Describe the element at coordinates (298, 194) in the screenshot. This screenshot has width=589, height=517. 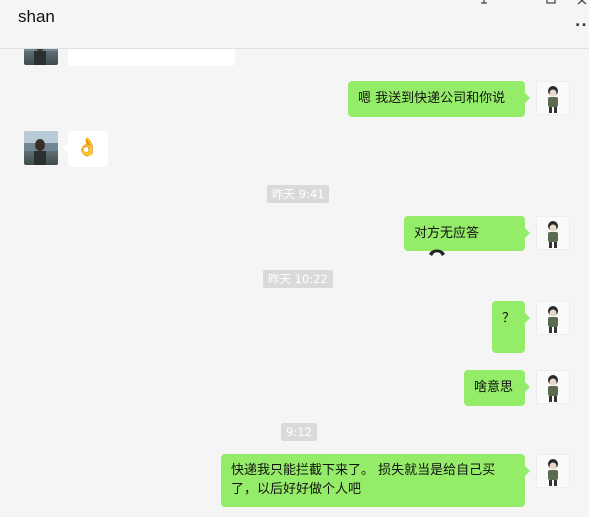
I see `timestamp: 昨天 9:41` at that location.